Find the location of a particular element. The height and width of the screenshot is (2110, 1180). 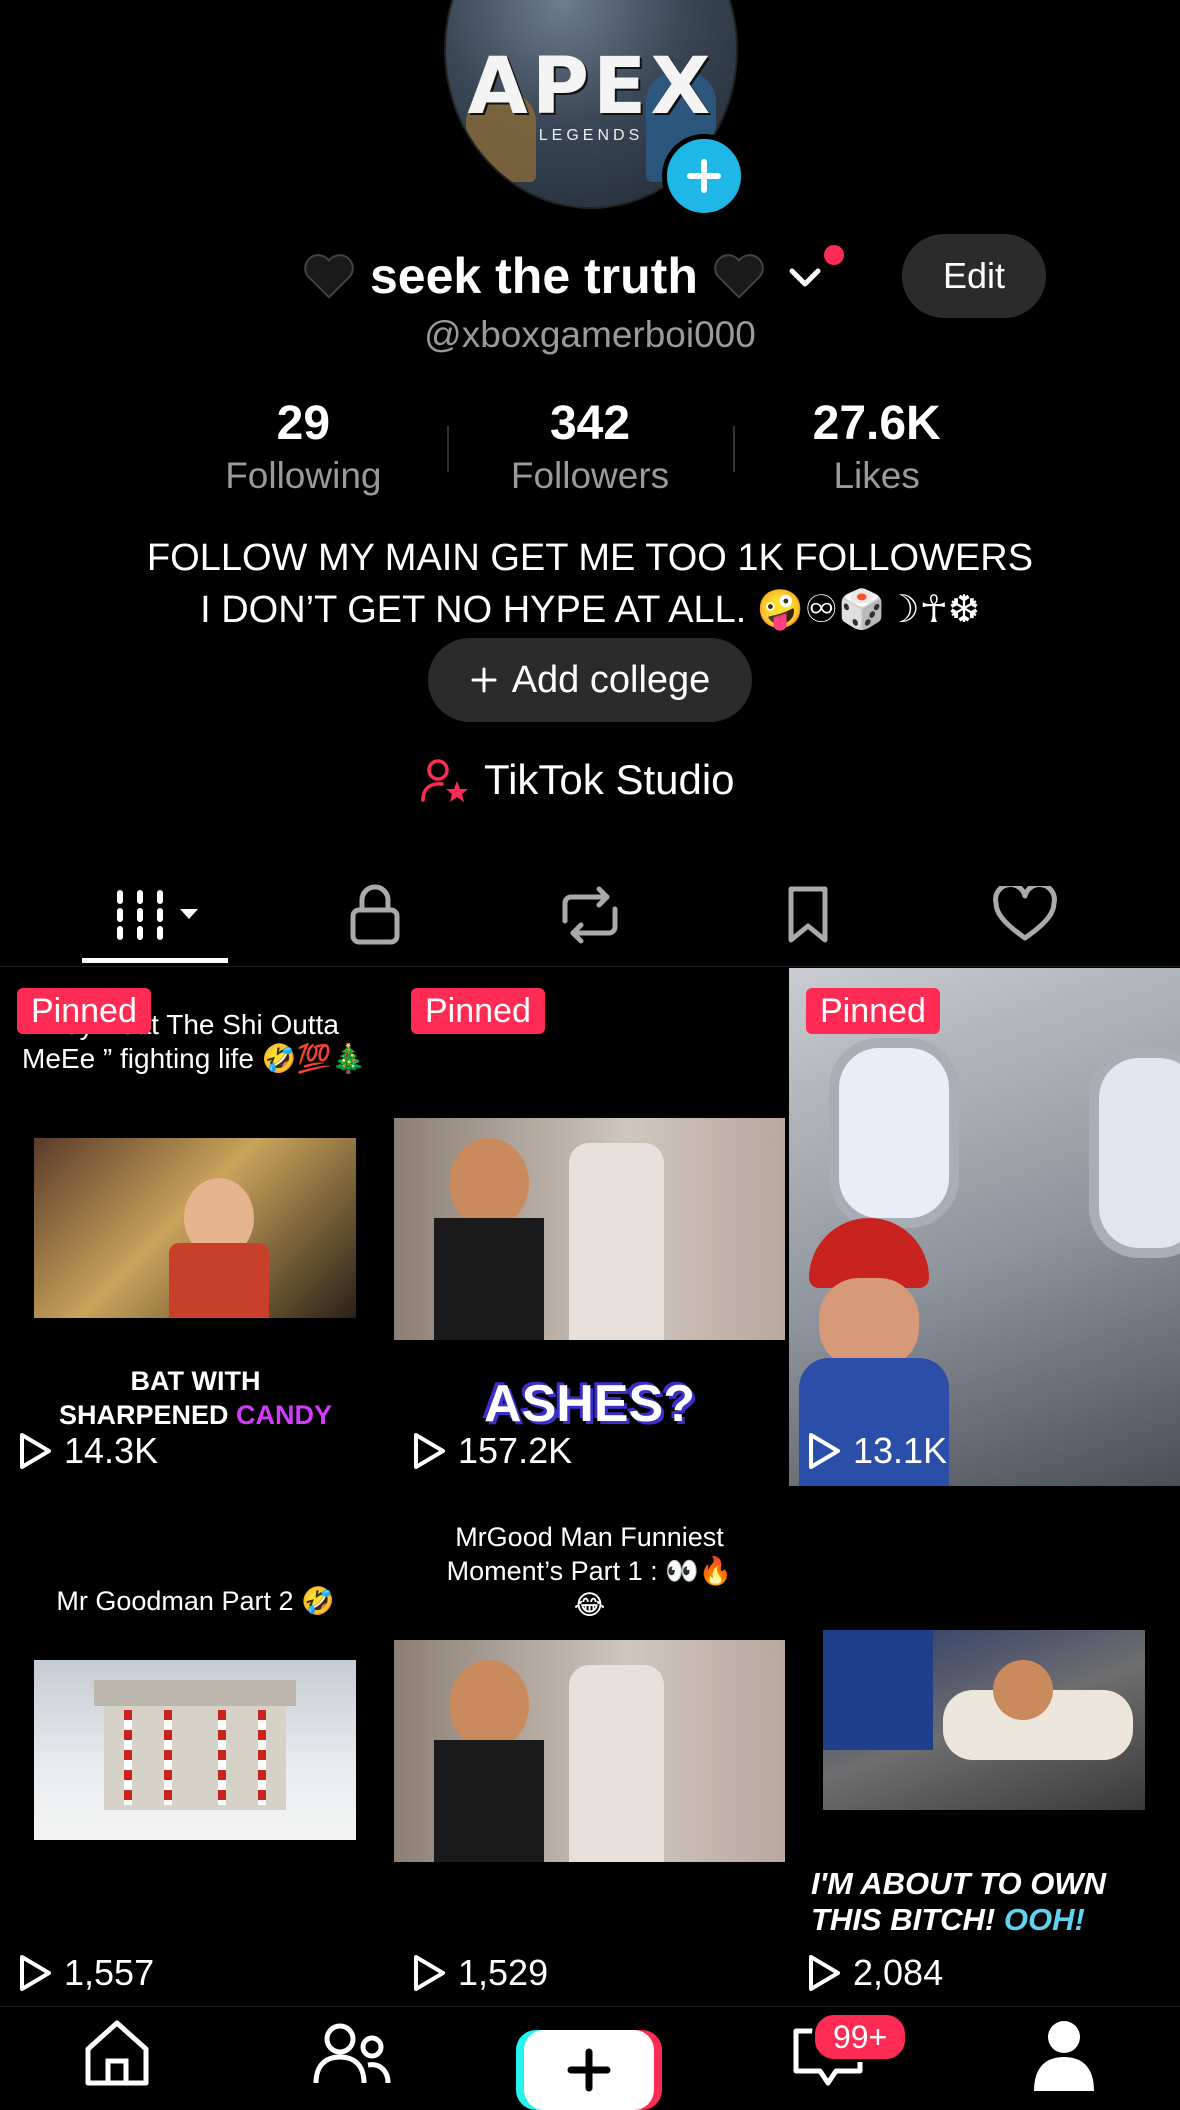

nav-profile is located at coordinates (1064, 2056).